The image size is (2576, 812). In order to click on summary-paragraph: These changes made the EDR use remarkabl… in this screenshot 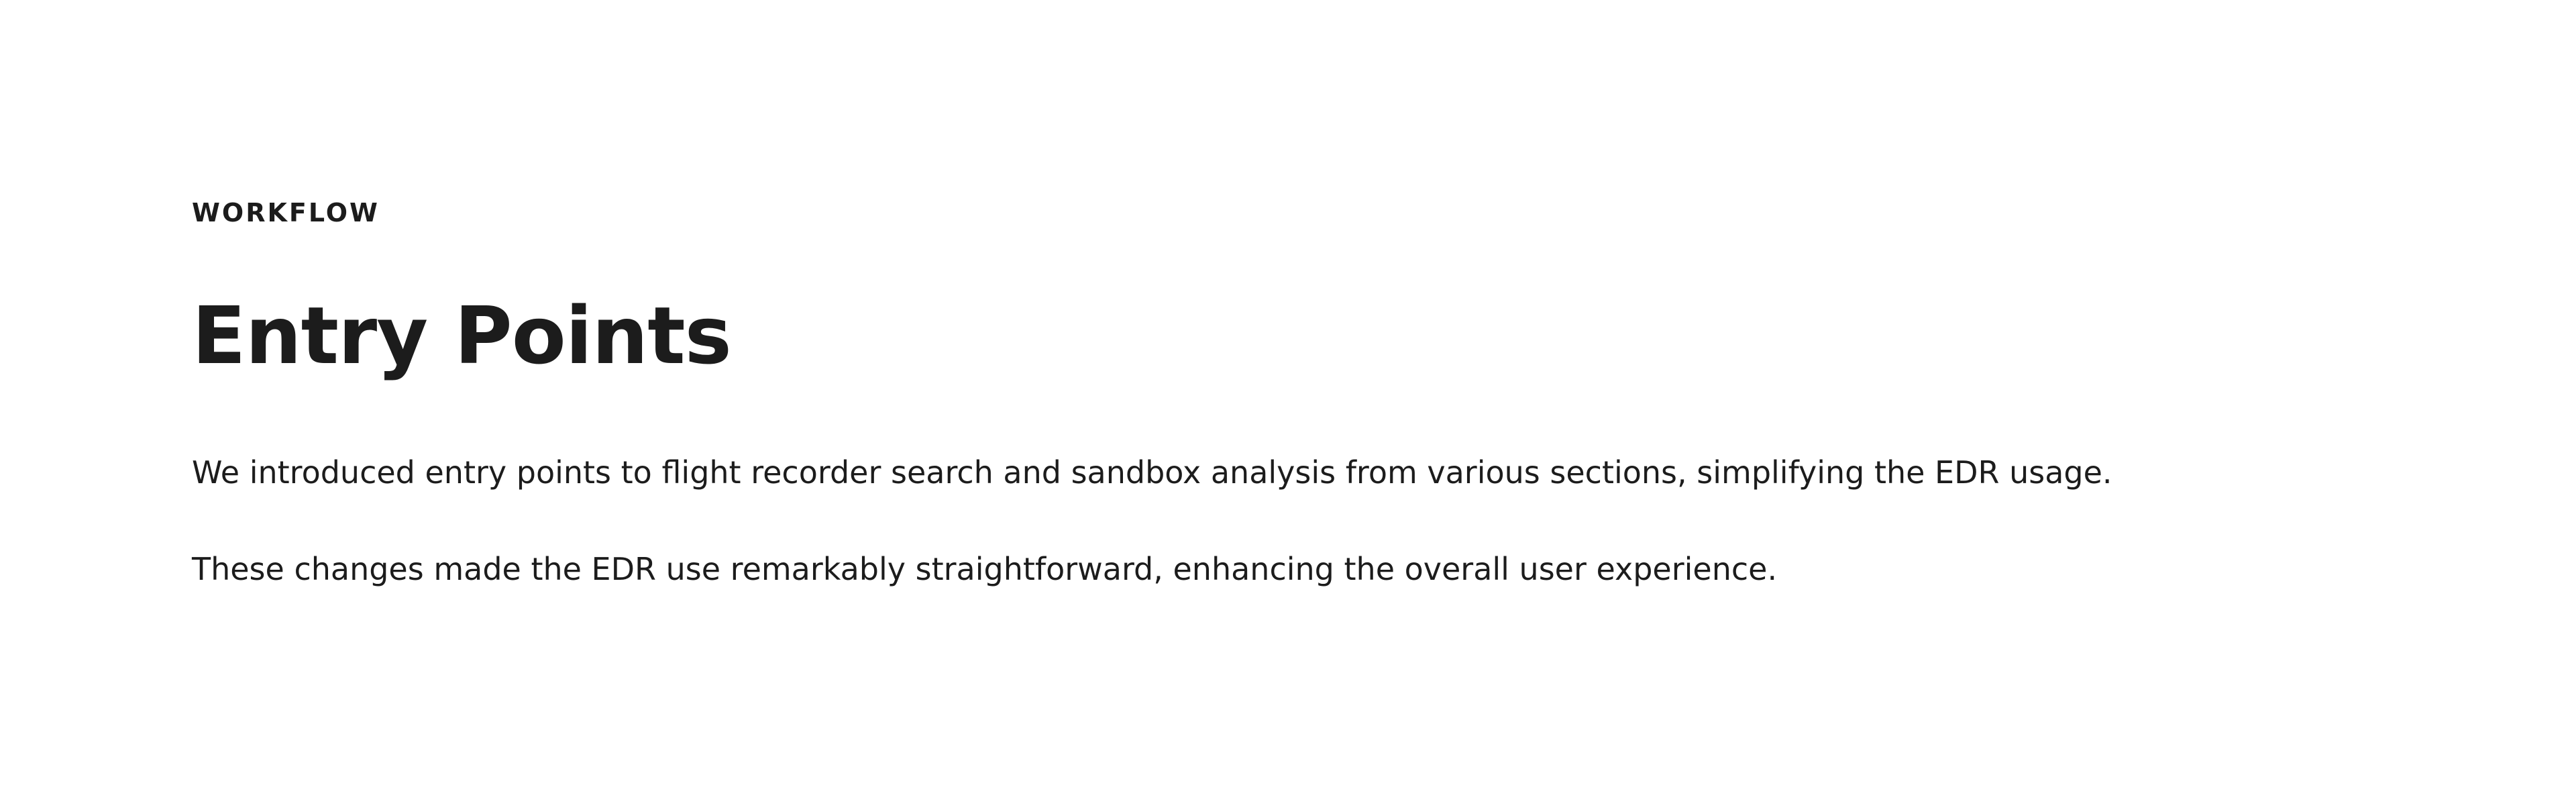, I will do `click(985, 569)`.